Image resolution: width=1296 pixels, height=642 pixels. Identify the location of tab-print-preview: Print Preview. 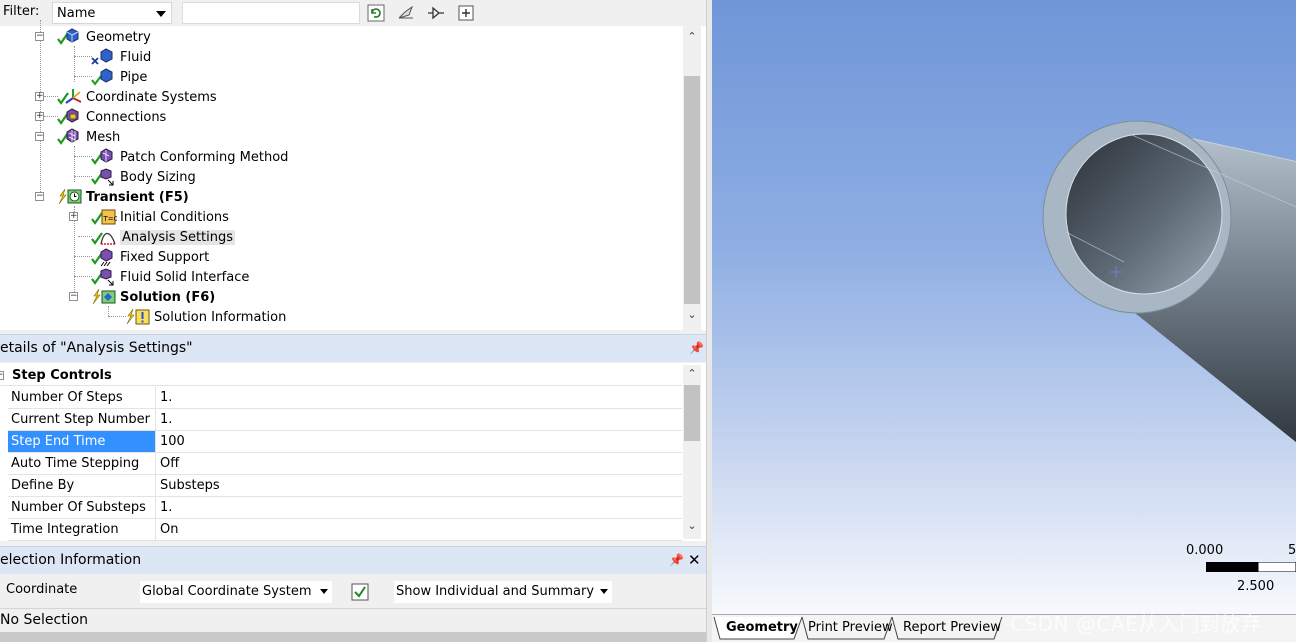
(850, 627).